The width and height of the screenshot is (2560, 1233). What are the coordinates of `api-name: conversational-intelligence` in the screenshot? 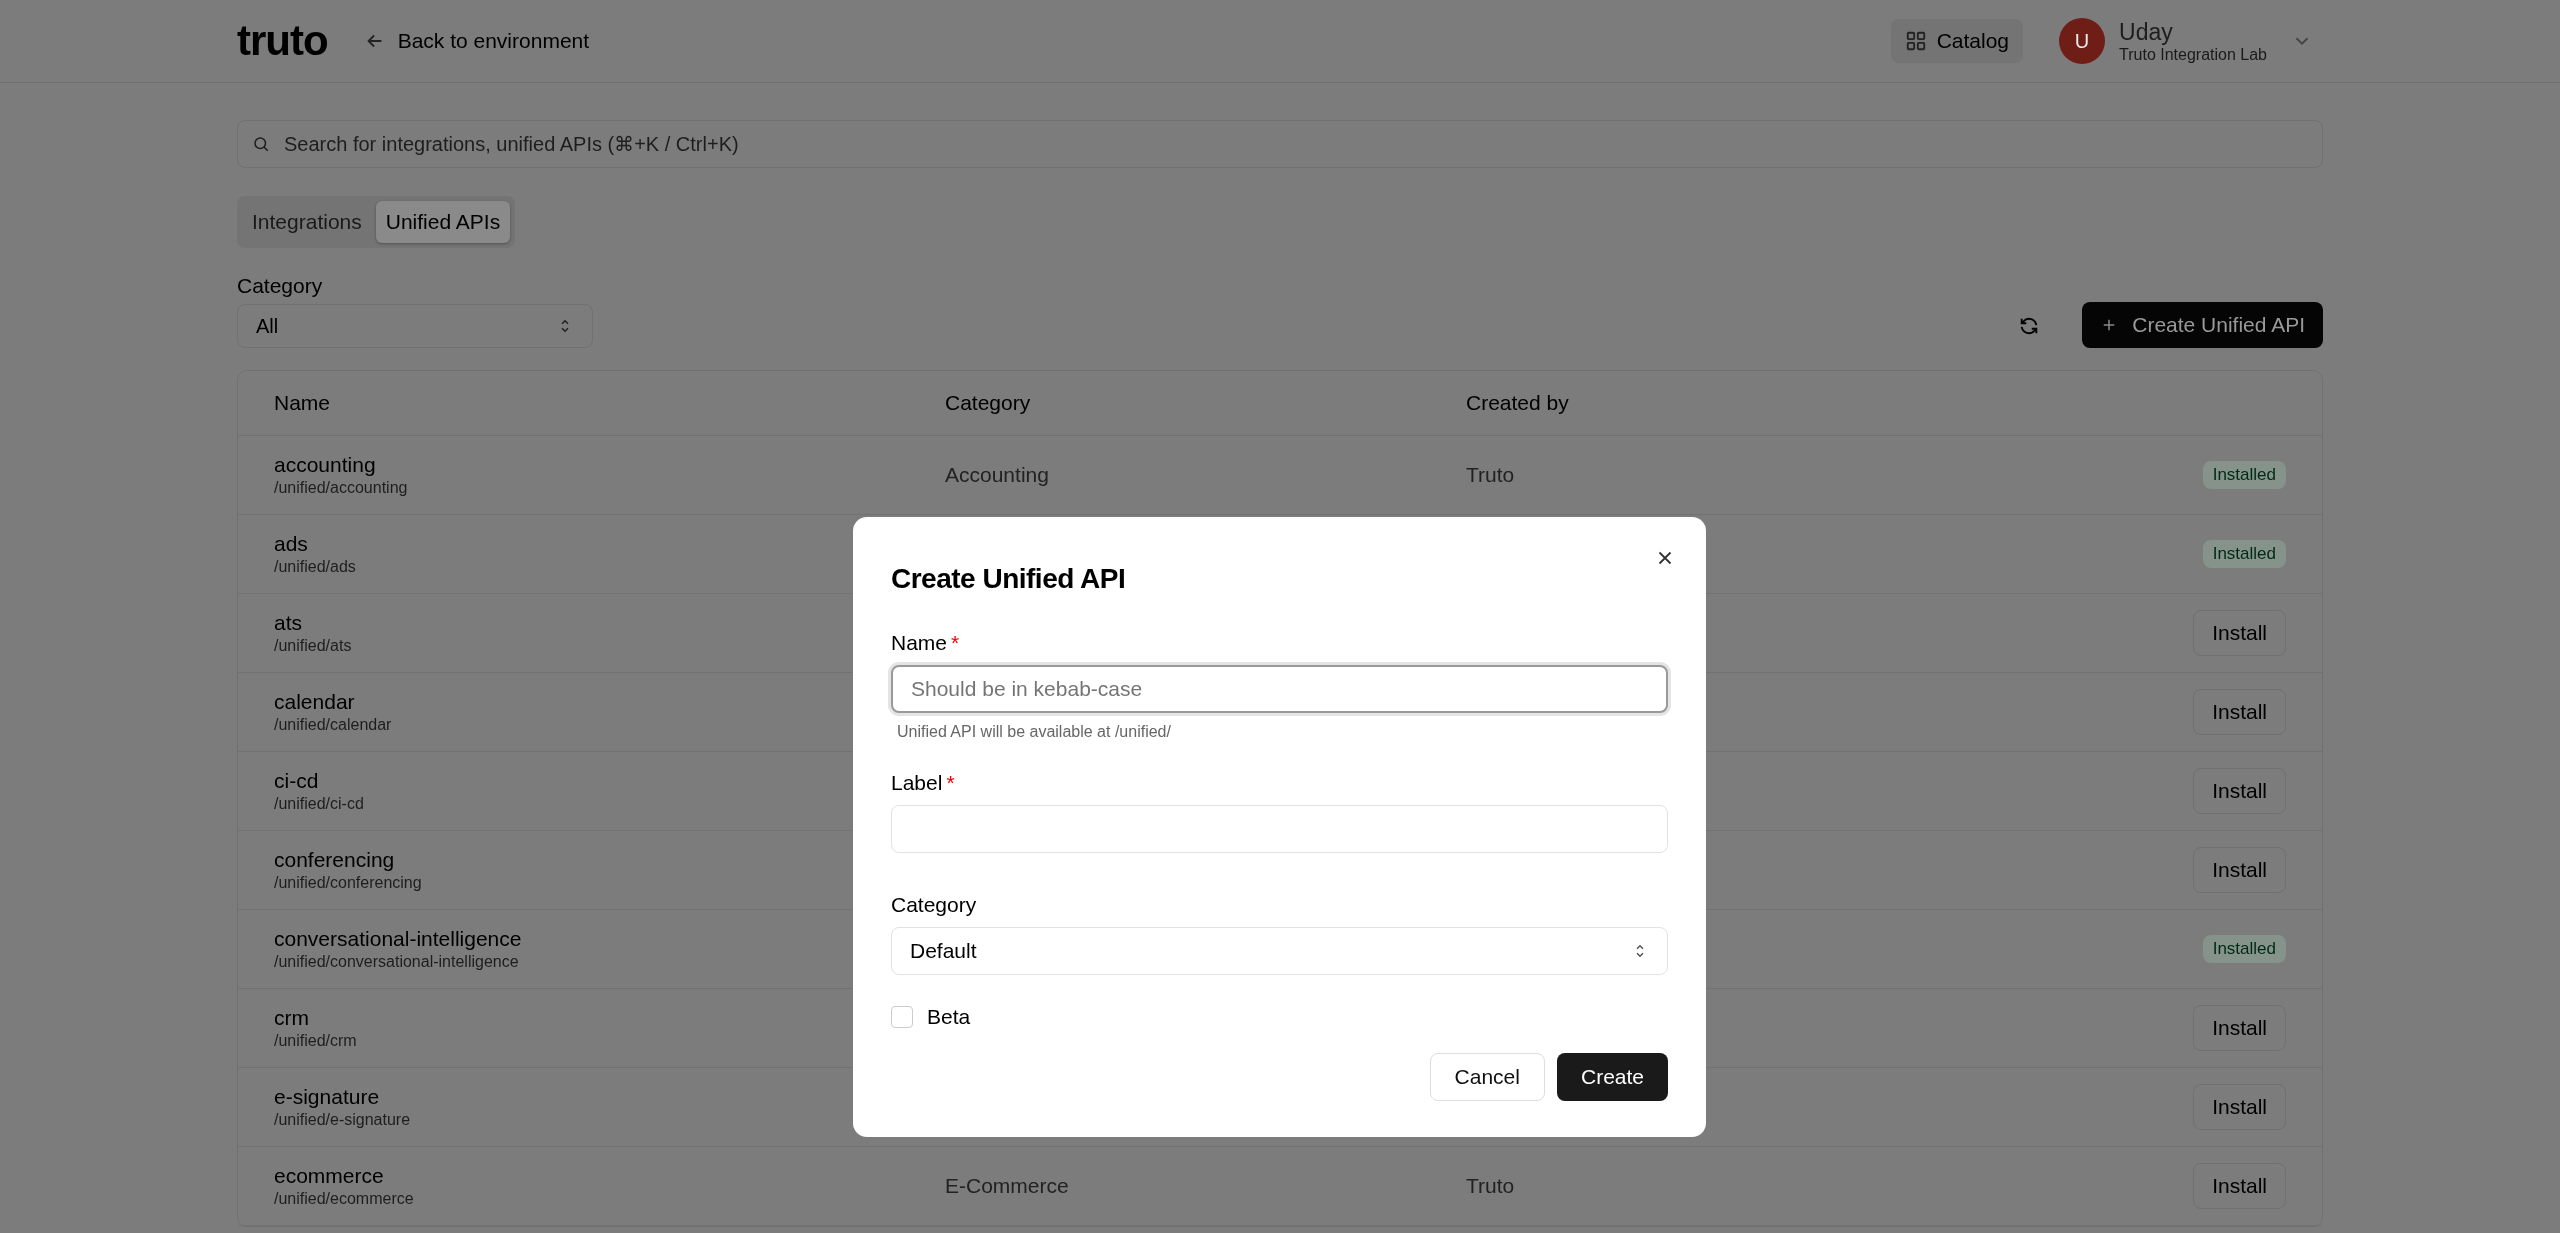 It's located at (398, 939).